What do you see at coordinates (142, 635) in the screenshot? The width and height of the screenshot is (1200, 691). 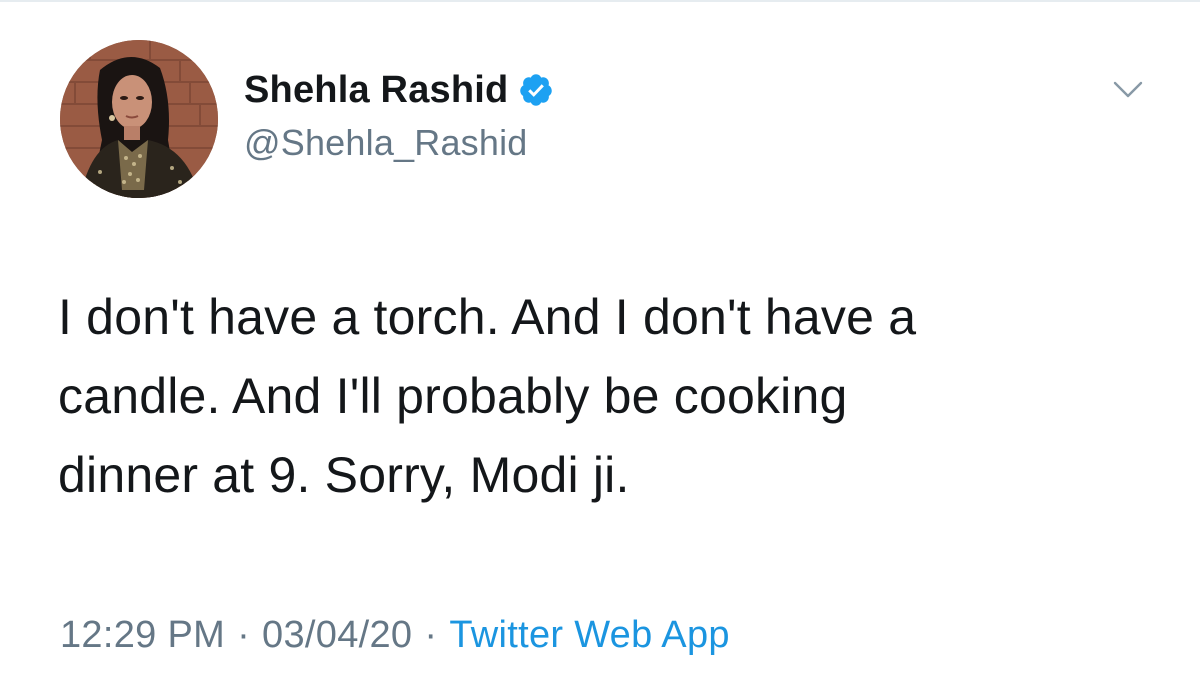 I see `tweet-time: 12:29 PM` at bounding box center [142, 635].